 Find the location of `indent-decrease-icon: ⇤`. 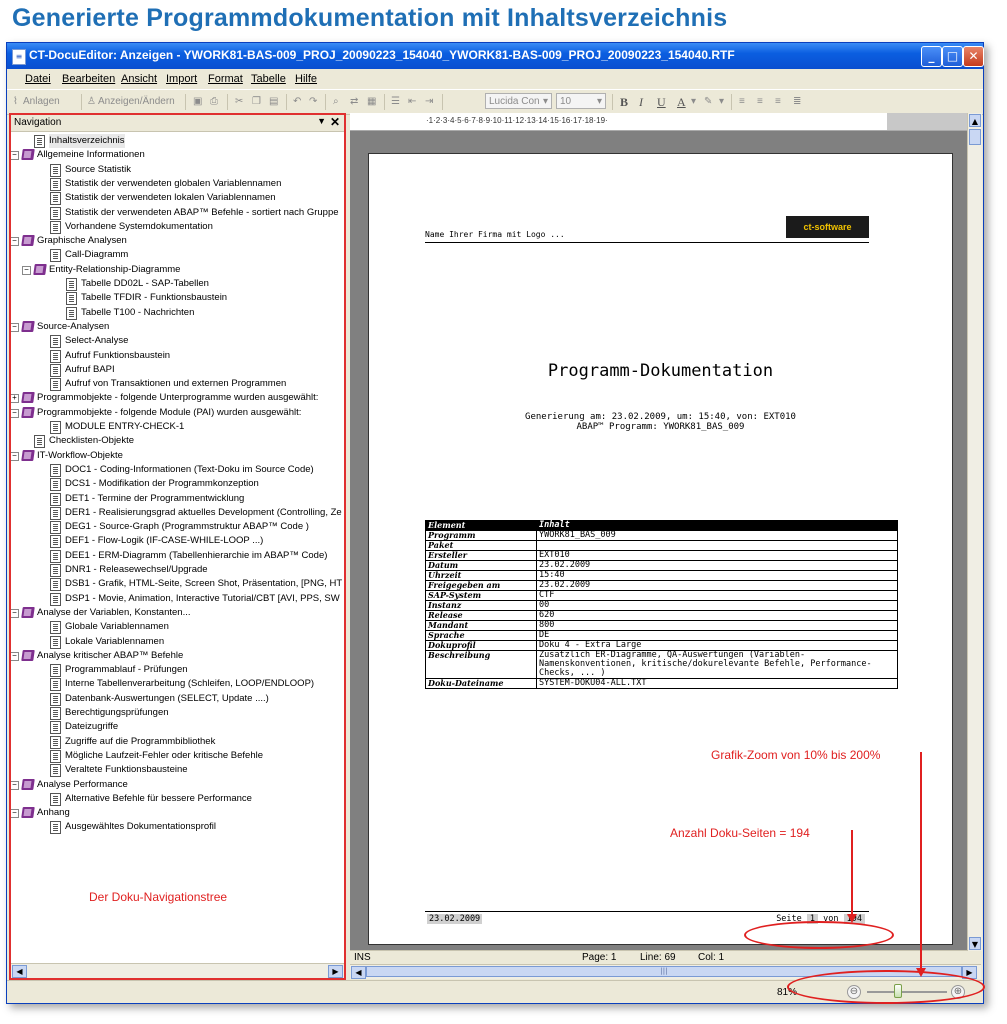

indent-decrease-icon: ⇤ is located at coordinates (412, 101).